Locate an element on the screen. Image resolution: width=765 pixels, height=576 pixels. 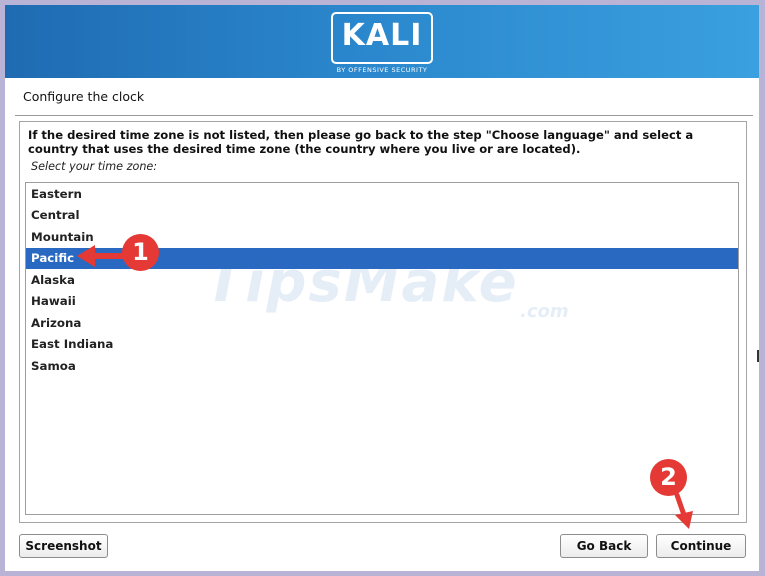
timezone-item-hawaii: Hawaii is located at coordinates (382, 301).